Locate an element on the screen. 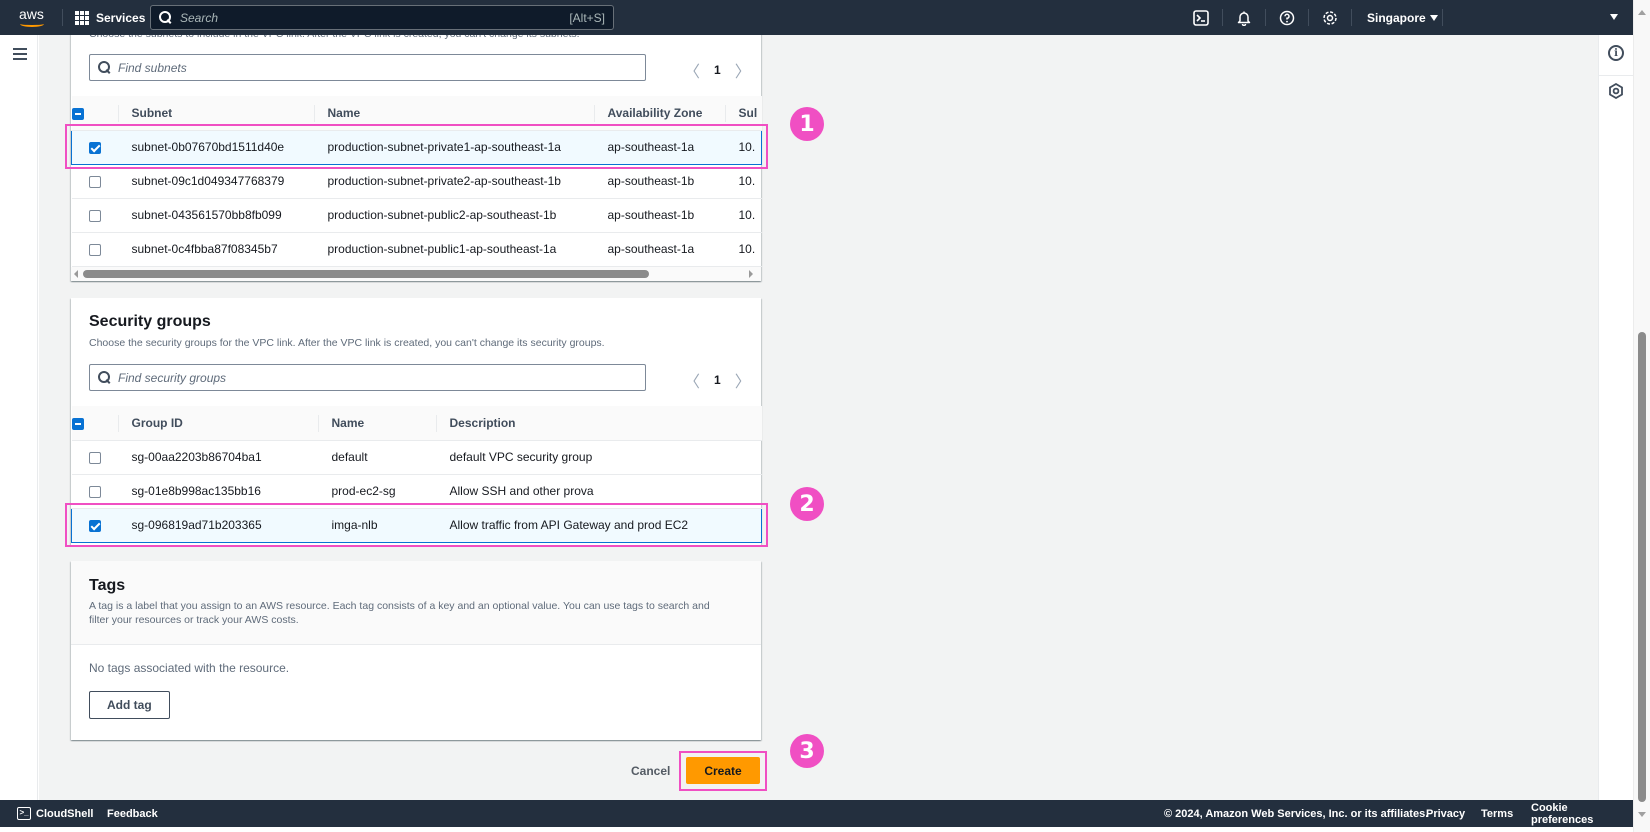  scroll-left-arrow-icon is located at coordinates (76, 274).